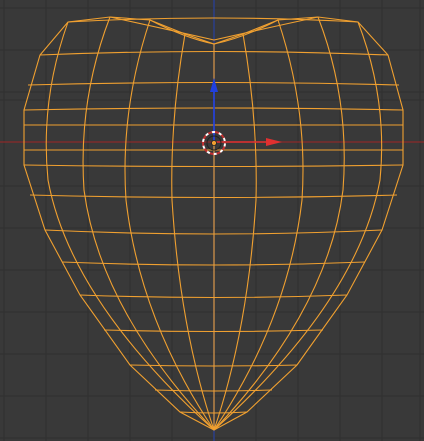  What do you see at coordinates (213, 20) in the screenshot?
I see `mesh-top-rim` at bounding box center [213, 20].